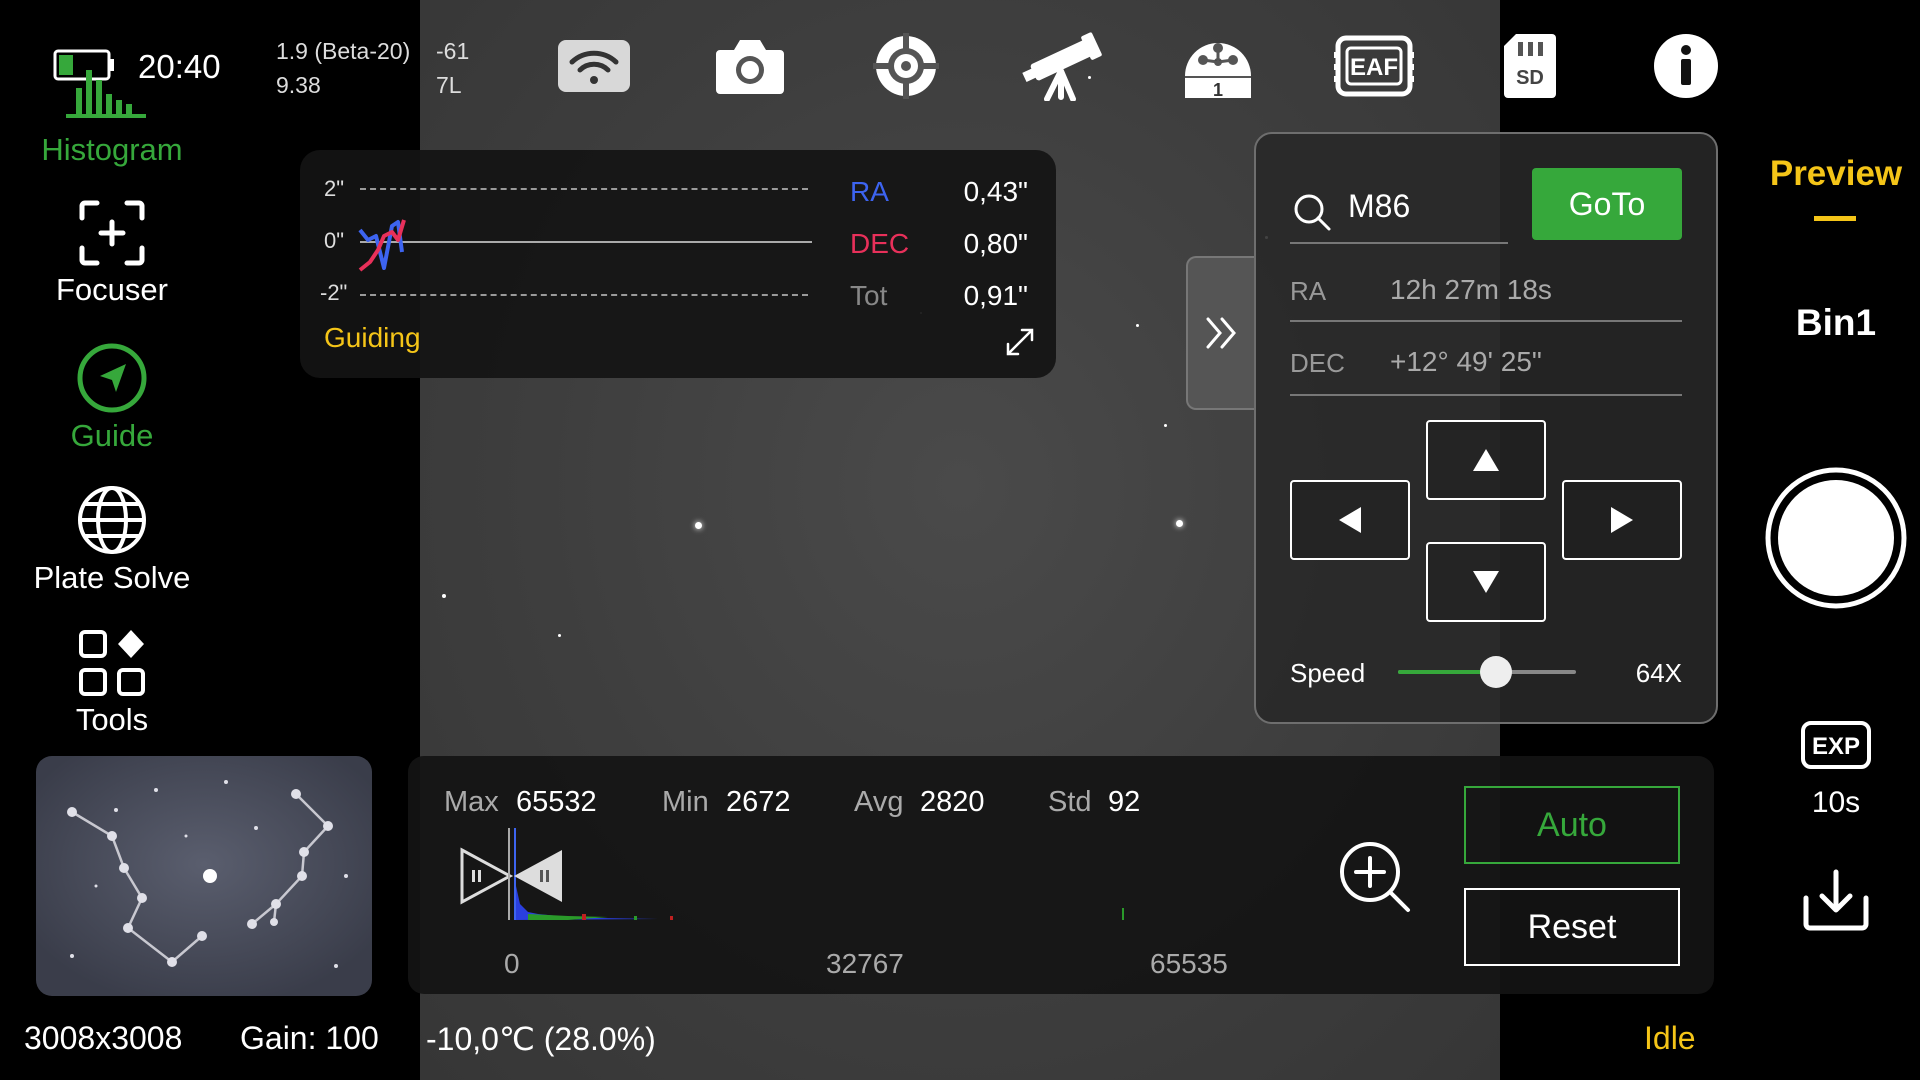 This screenshot has height=1080, width=1920. What do you see at coordinates (880, 243) in the screenshot?
I see `guide-dec-label: DEC` at bounding box center [880, 243].